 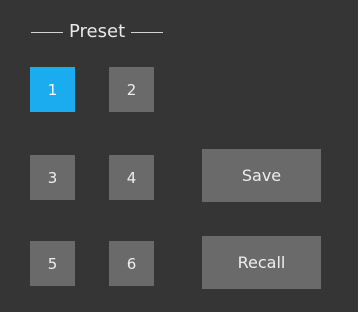 What do you see at coordinates (131, 263) in the screenshot?
I see `preset-6-button: 6` at bounding box center [131, 263].